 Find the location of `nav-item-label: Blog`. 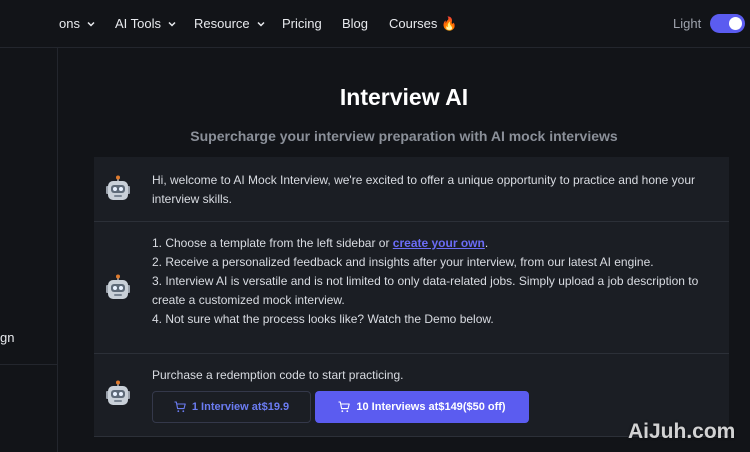

nav-item-label: Blog is located at coordinates (355, 23).